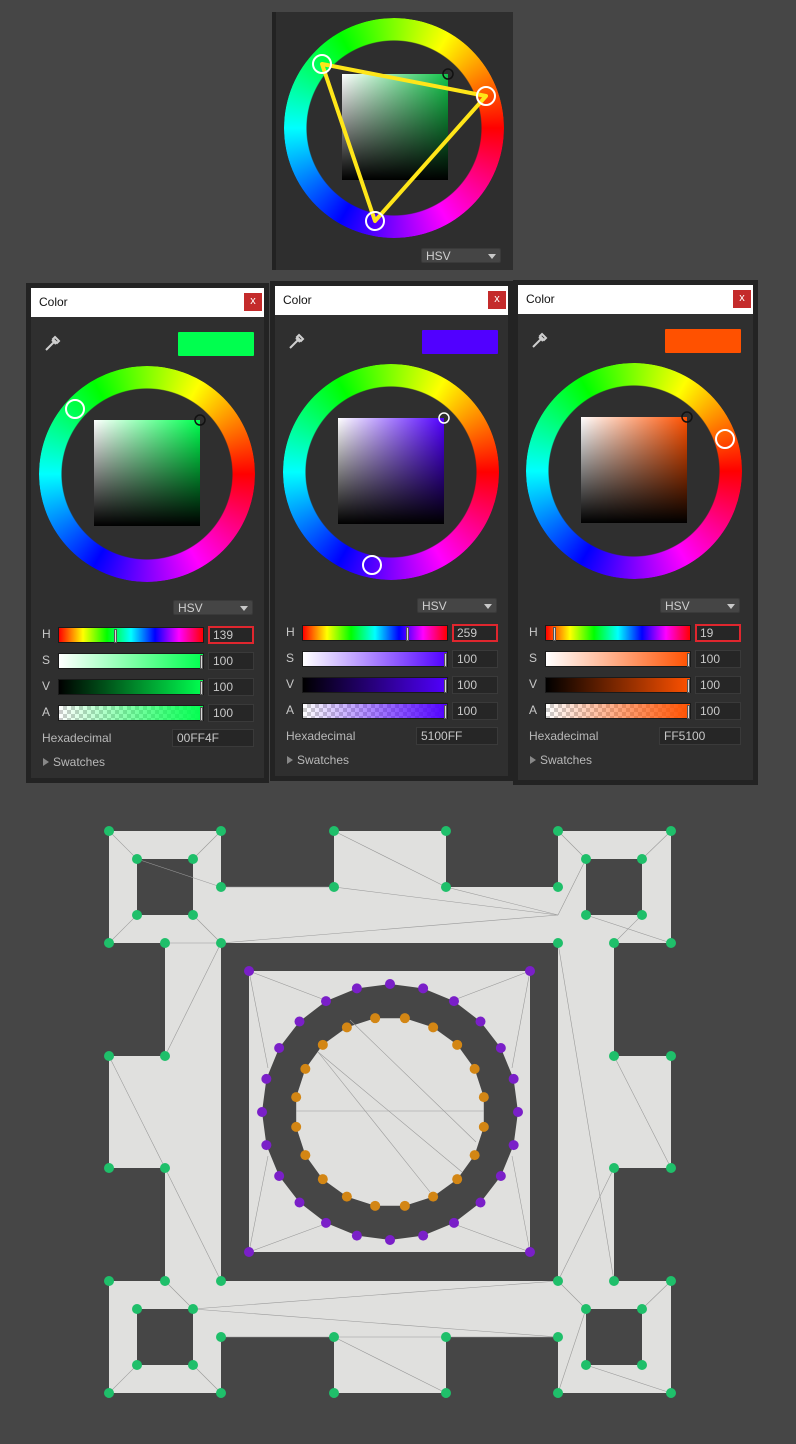  I want to click on harmony-wheel-panel: HSV, so click(392, 141).